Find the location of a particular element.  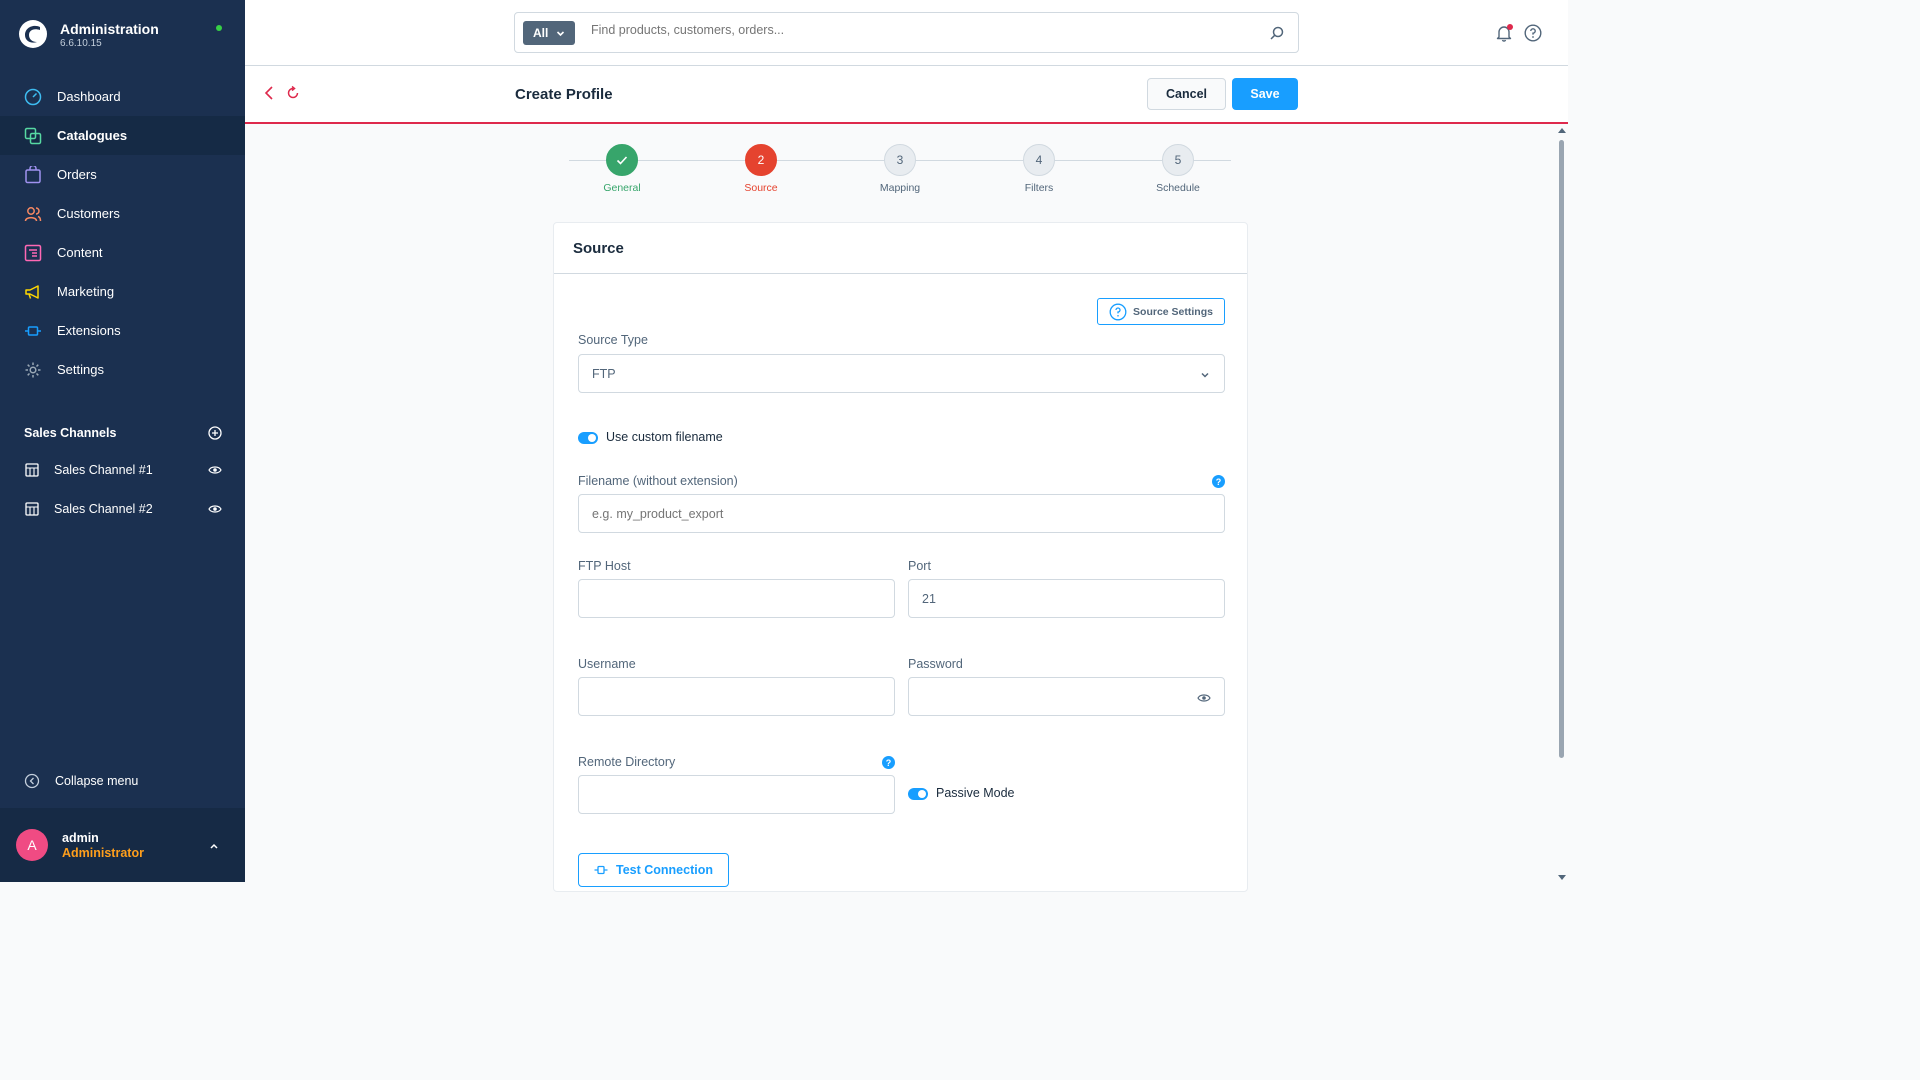

port-label: Port is located at coordinates (919, 566).